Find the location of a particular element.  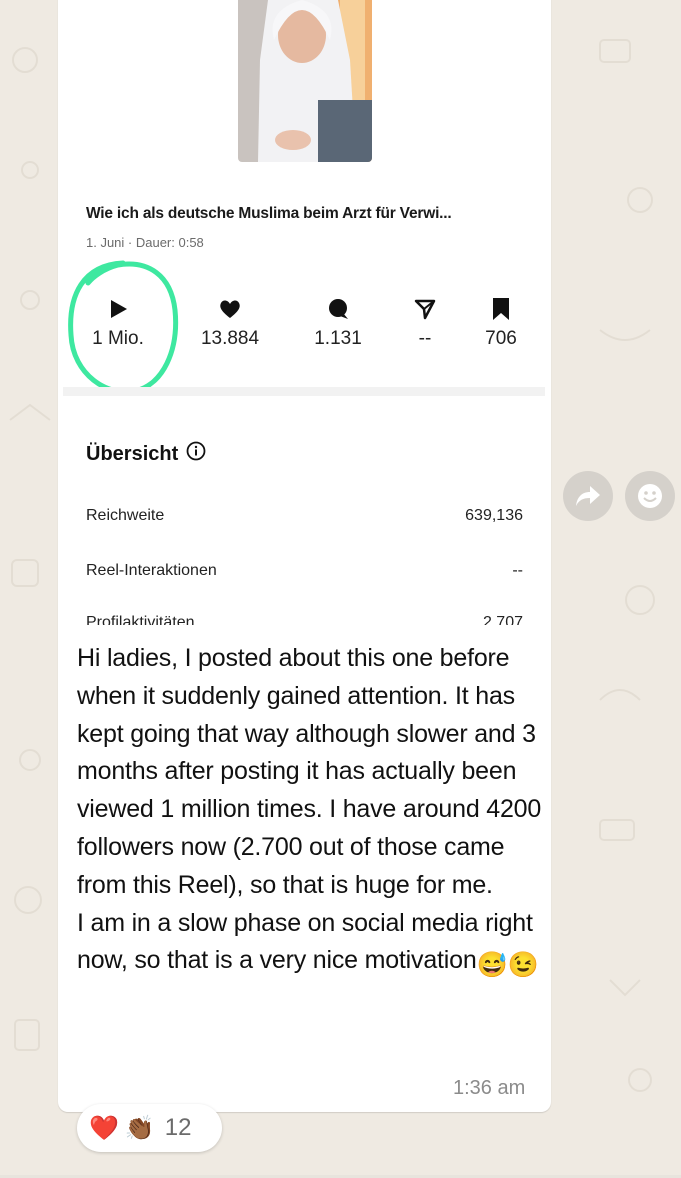

reactions-pill: ❤️ 👏🏾 12 is located at coordinates (149, 1128).